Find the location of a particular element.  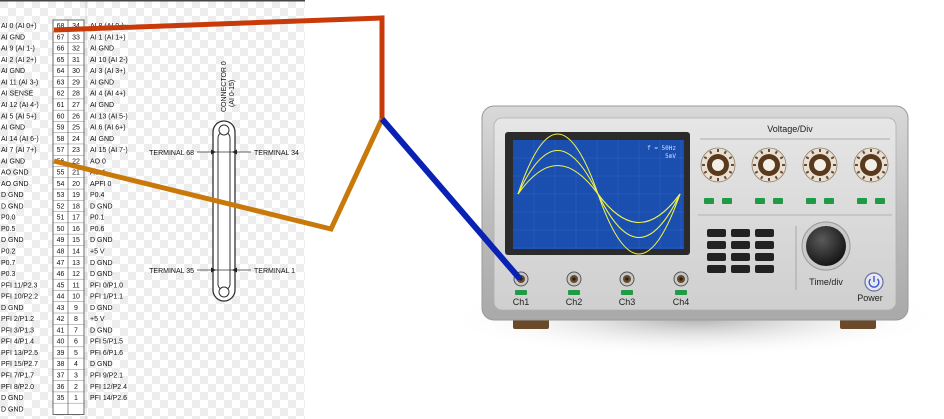

pin-number-right: 23 is located at coordinates (76, 150).